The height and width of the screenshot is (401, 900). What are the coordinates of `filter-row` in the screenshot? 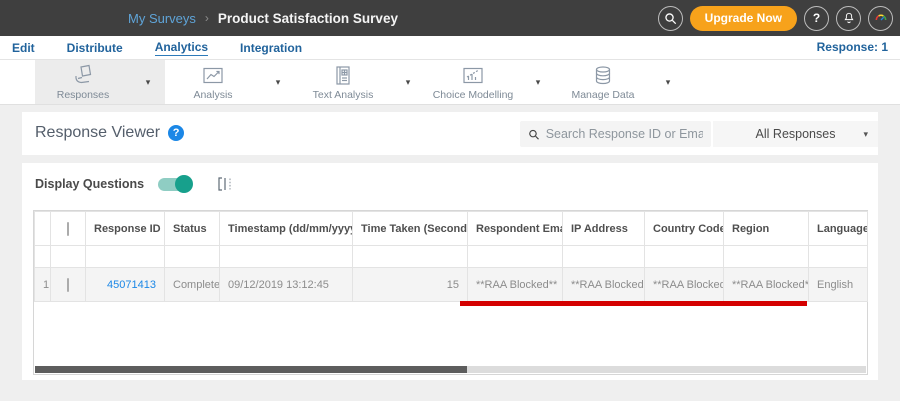 It's located at (451, 256).